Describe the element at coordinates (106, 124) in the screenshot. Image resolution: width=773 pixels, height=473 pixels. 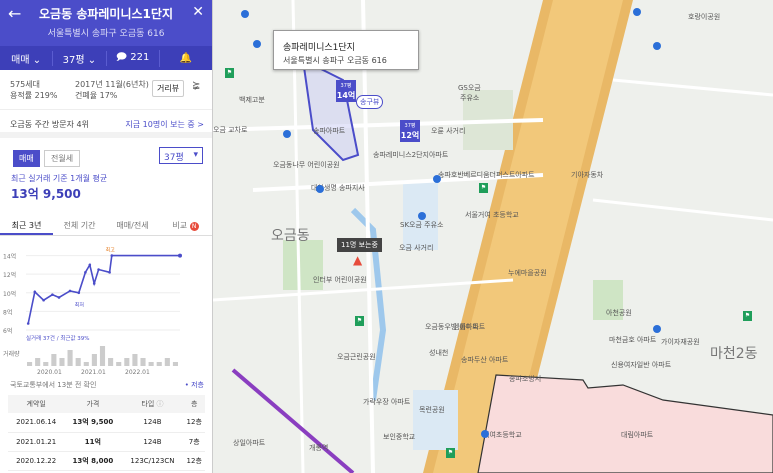
I see `visitors-row: 오금동 주간 방문자 4위 지금 10명이 보는 중 >` at that location.